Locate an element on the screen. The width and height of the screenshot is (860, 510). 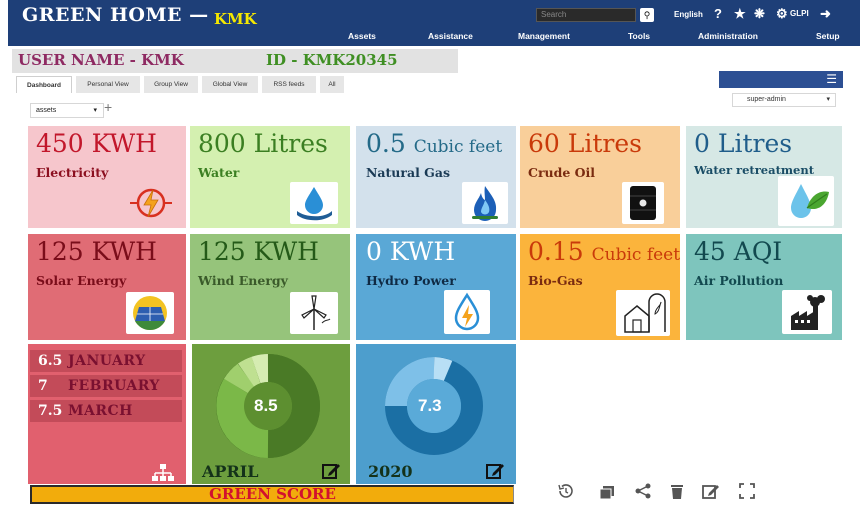
tab-all: All is located at coordinates (332, 84).